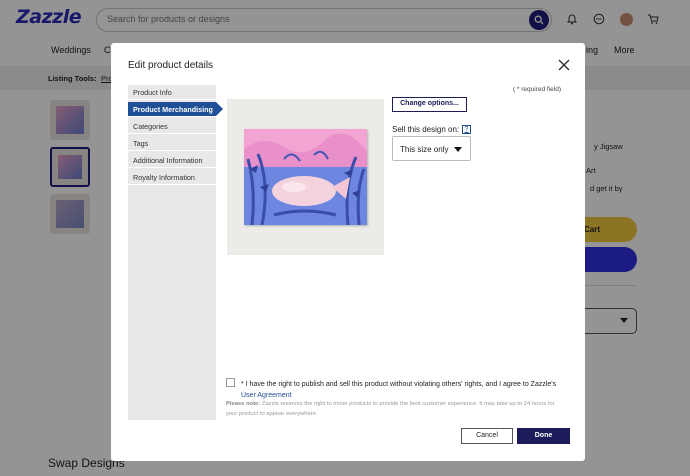  I want to click on sidenav-item-additional-information: Additional Information, so click(172, 160).